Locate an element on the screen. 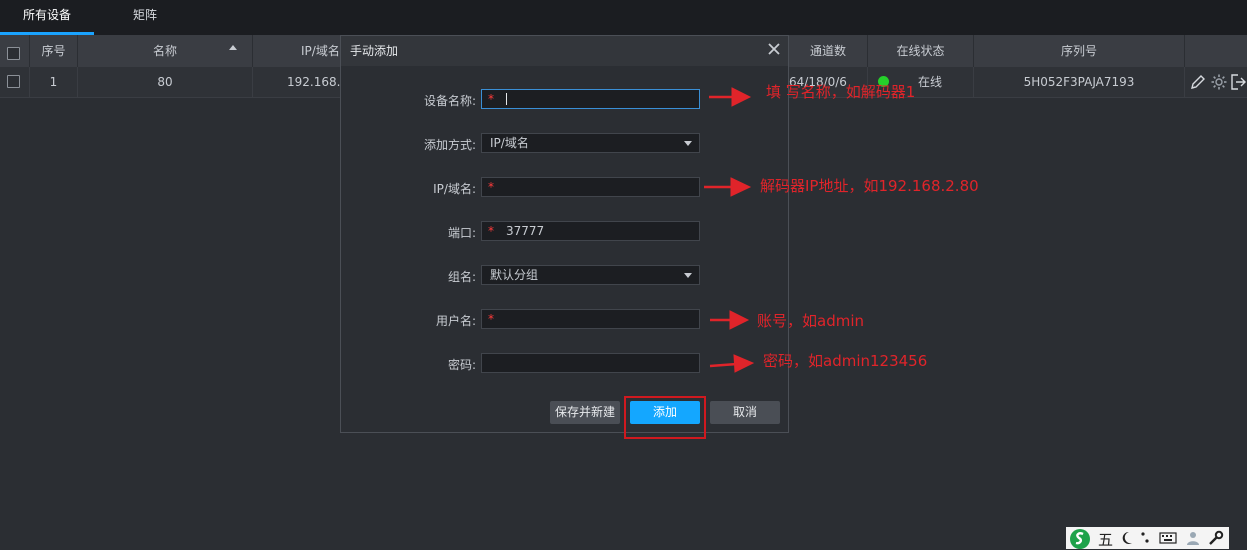  group-select: 默认分组 is located at coordinates (590, 275).